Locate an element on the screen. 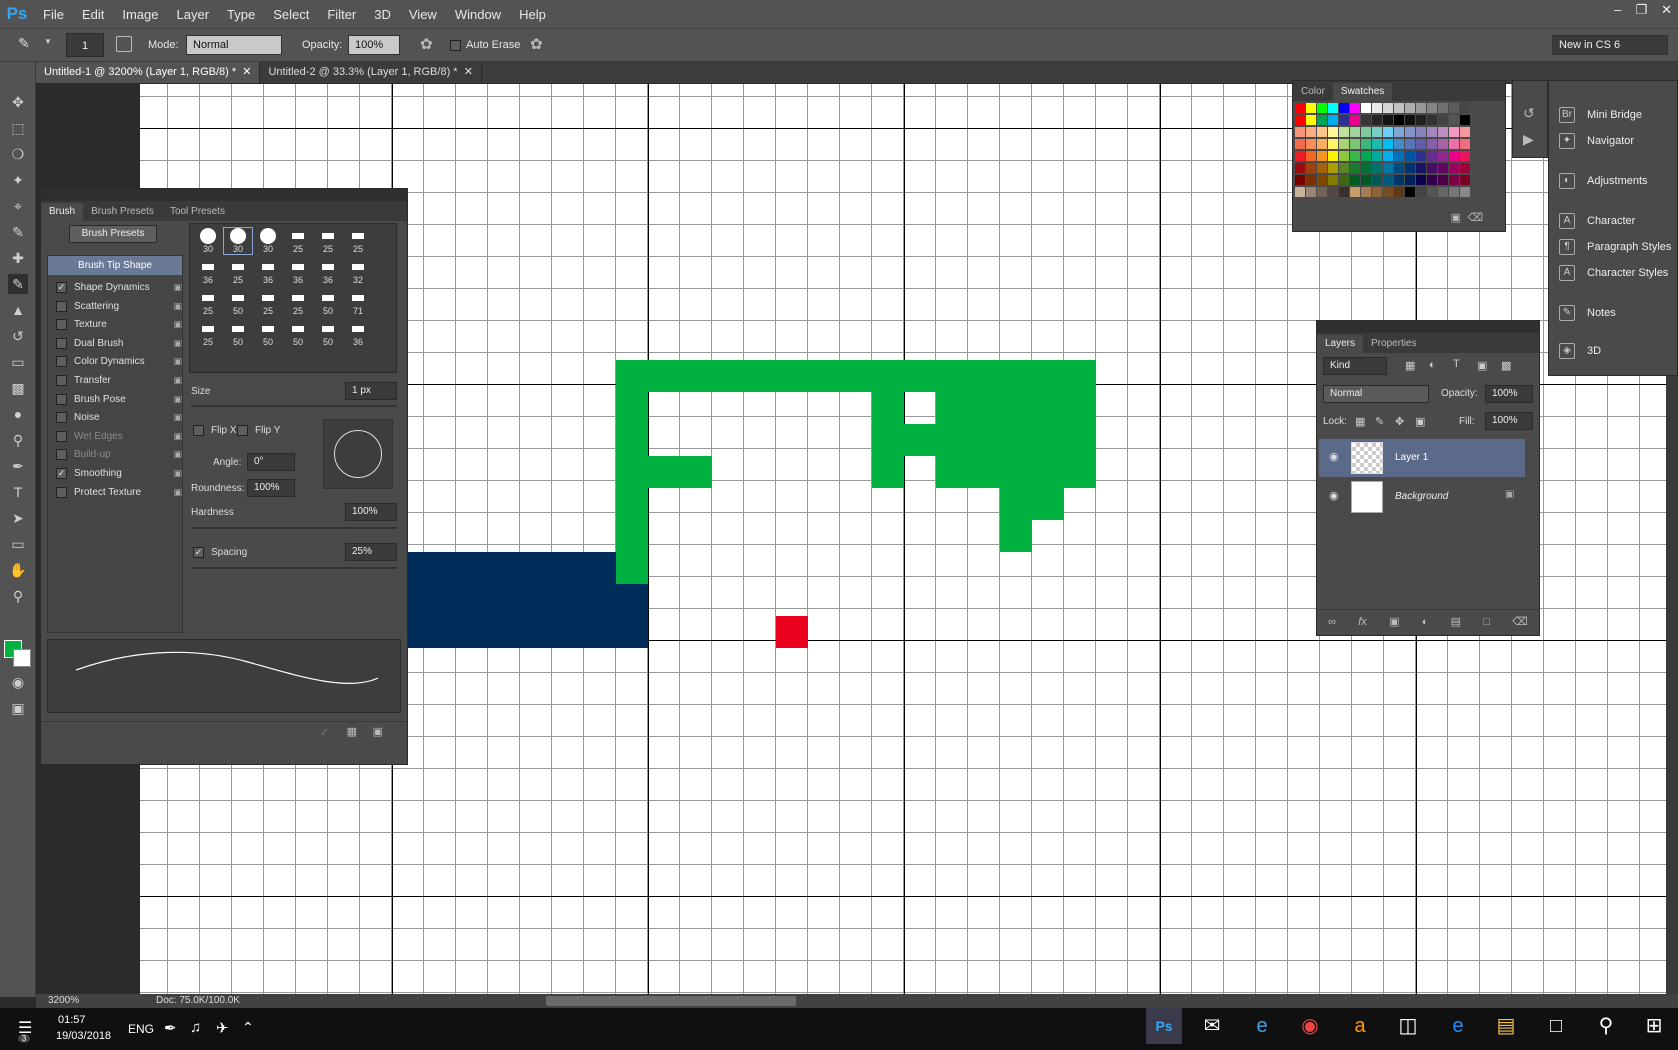 This screenshot has height=1050, width=1678. flip-y-checkbox is located at coordinates (242, 430).